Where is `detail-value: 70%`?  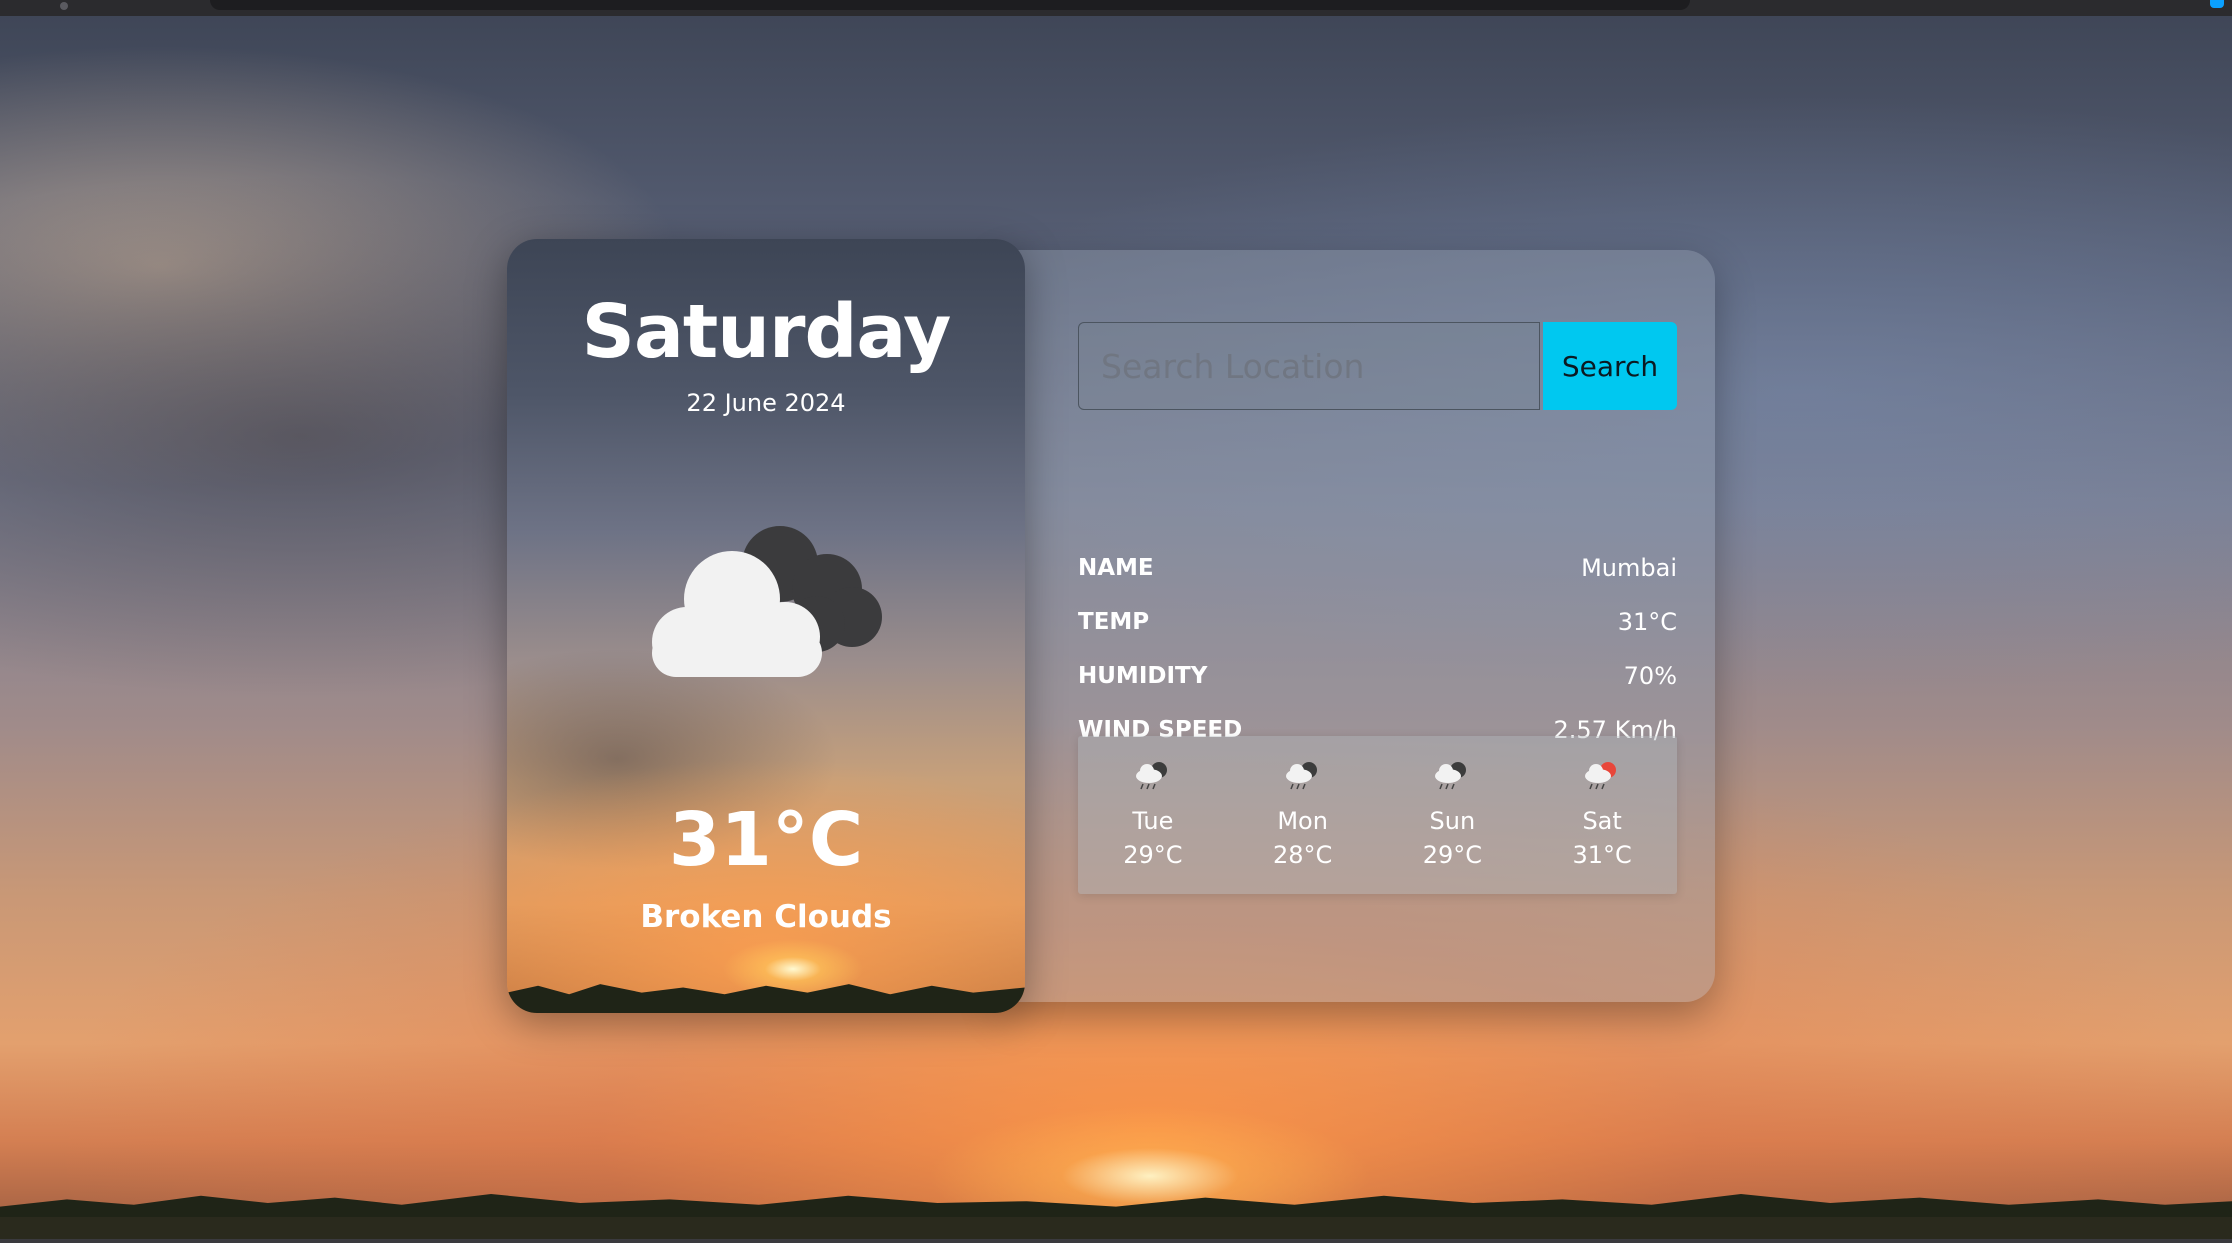
detail-value: 70% is located at coordinates (1650, 676).